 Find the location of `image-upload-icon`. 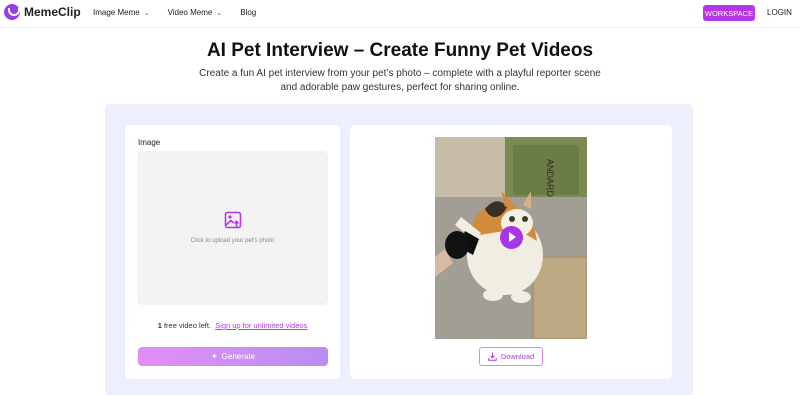

image-upload-icon is located at coordinates (233, 220).